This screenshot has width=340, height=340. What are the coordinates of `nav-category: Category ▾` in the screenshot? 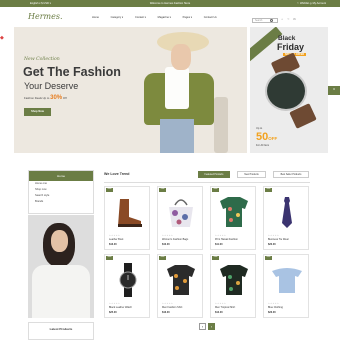 It's located at (117, 17).